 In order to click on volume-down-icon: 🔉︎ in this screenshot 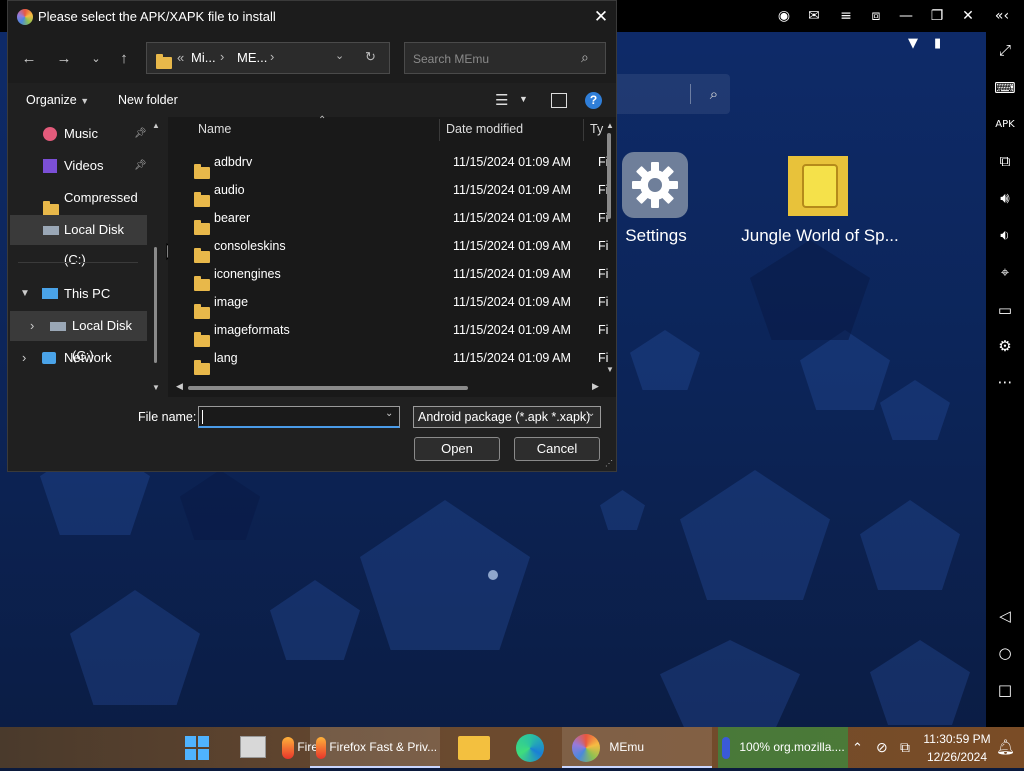, I will do `click(1005, 235)`.